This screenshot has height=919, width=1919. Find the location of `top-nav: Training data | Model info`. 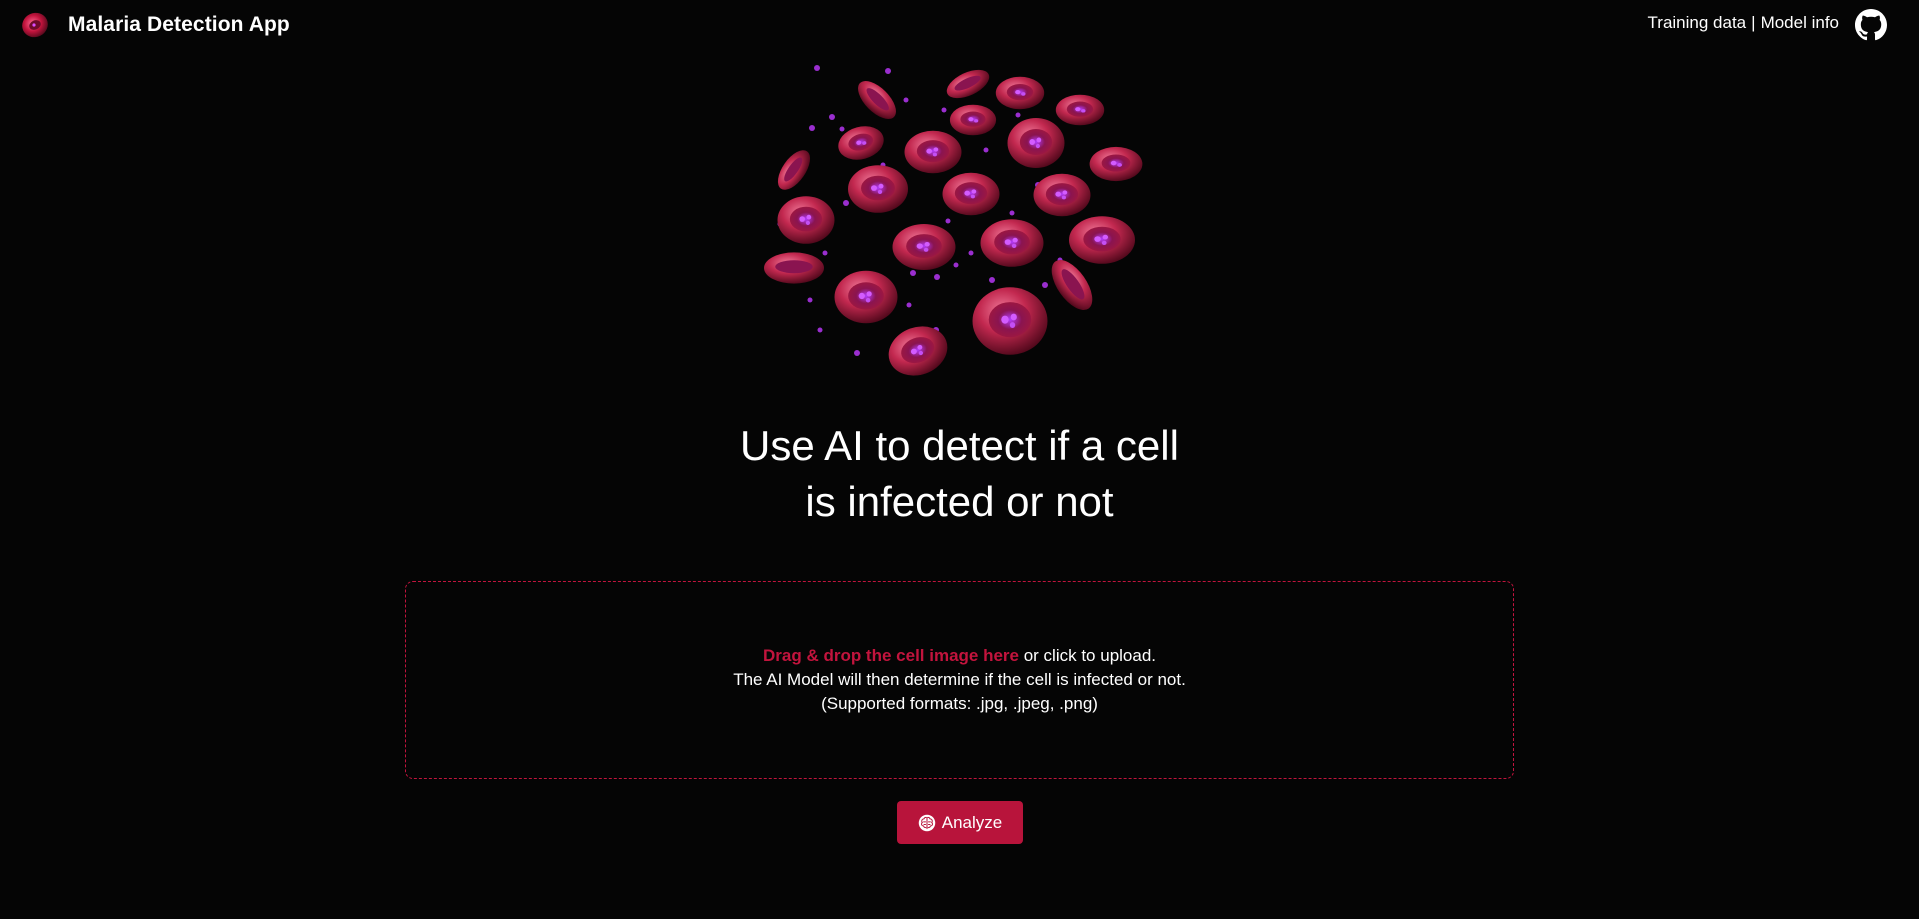

top-nav: Training data | Model info is located at coordinates (1743, 23).